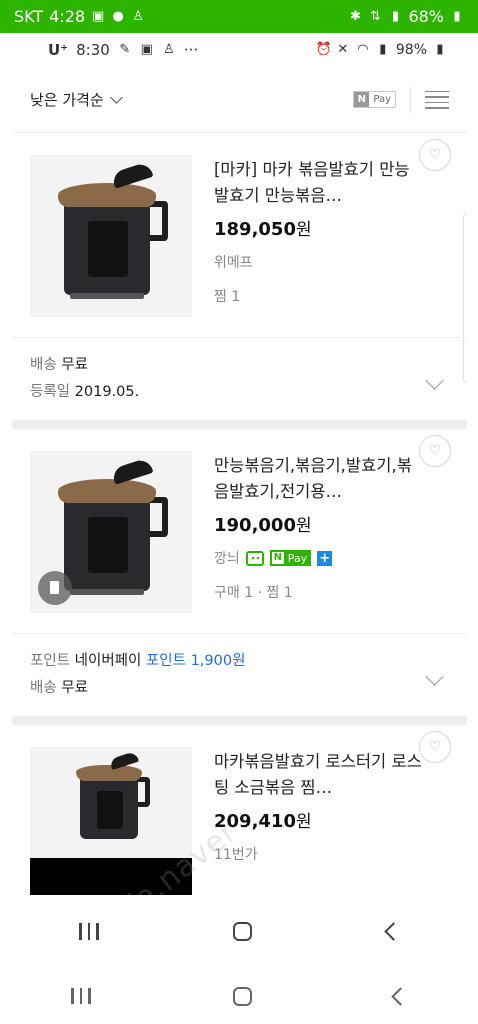  I want to click on mute-icon: ✕, so click(343, 49).